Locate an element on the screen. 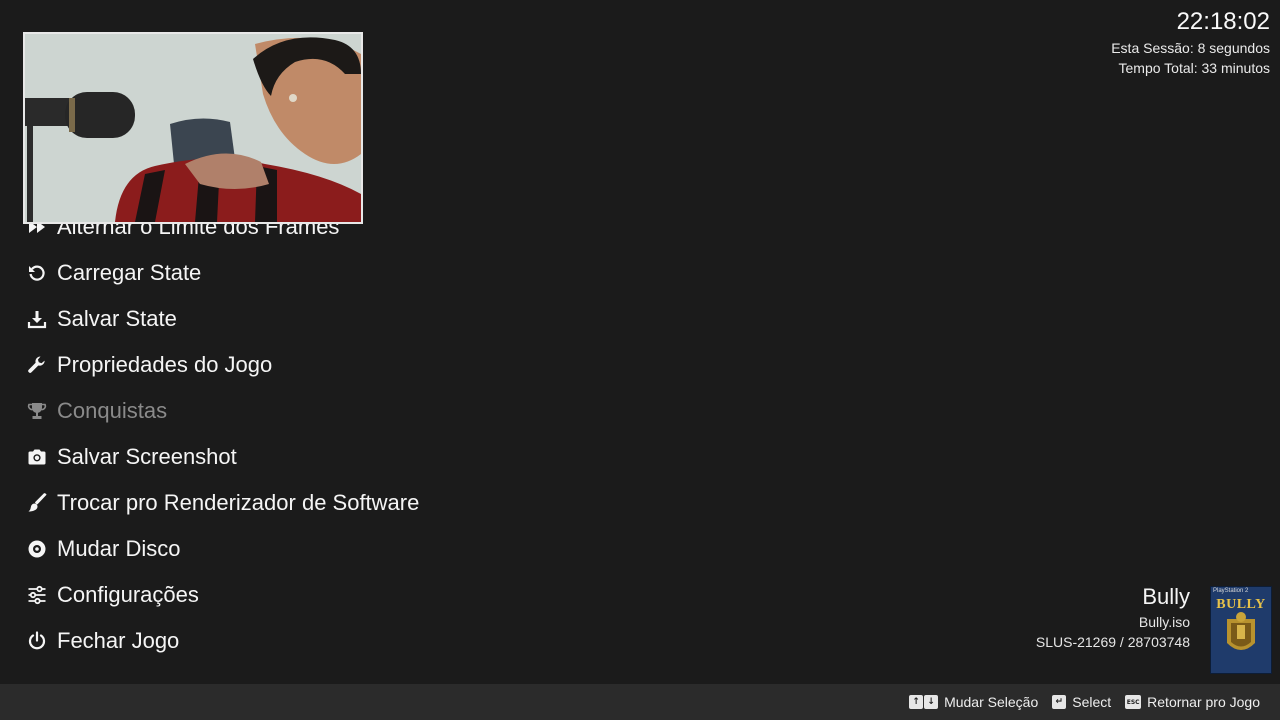 The height and width of the screenshot is (720, 1280). webcam-overlay is located at coordinates (193, 128).